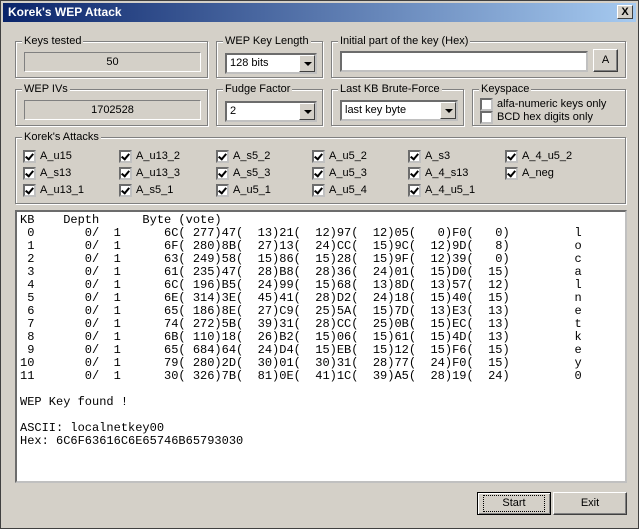  I want to click on attack-checkbox: A_u13_3, so click(149, 173).